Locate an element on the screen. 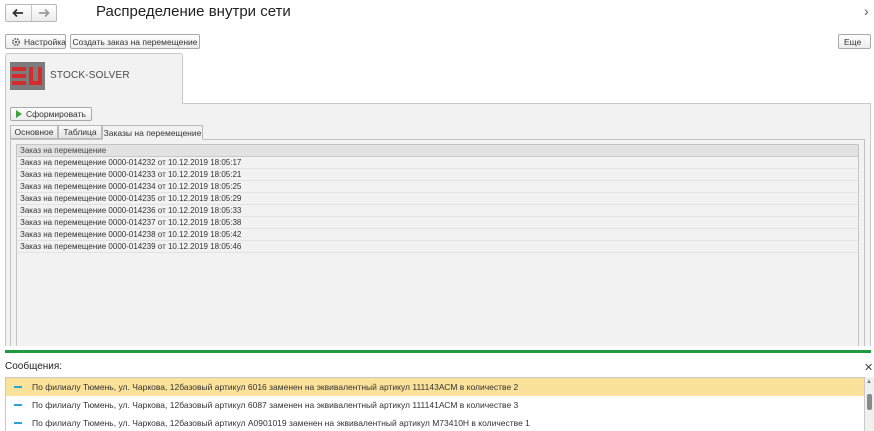 Image resolution: width=874 pixels, height=431 pixels. generate-button: Сформировать is located at coordinates (51, 114).